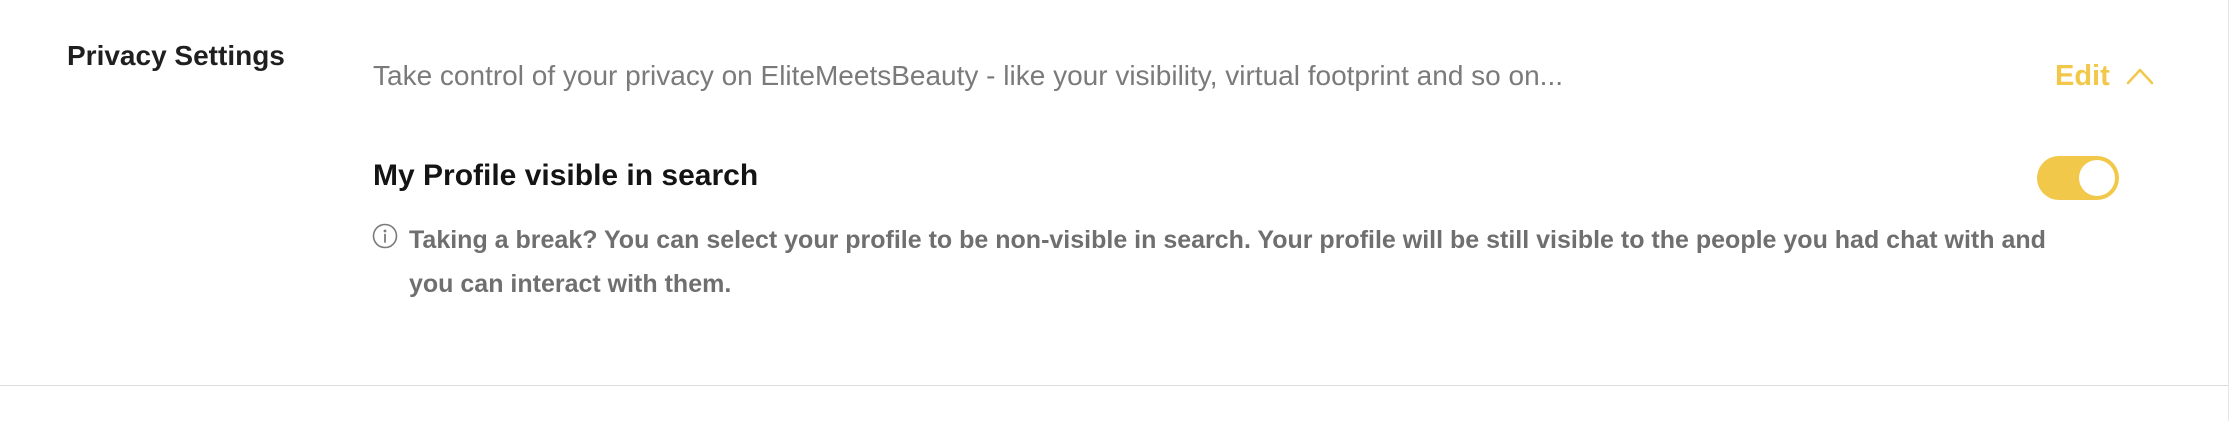 This screenshot has width=2235, height=421. What do you see at coordinates (2082, 75) in the screenshot?
I see `edit-button-label: Edit` at bounding box center [2082, 75].